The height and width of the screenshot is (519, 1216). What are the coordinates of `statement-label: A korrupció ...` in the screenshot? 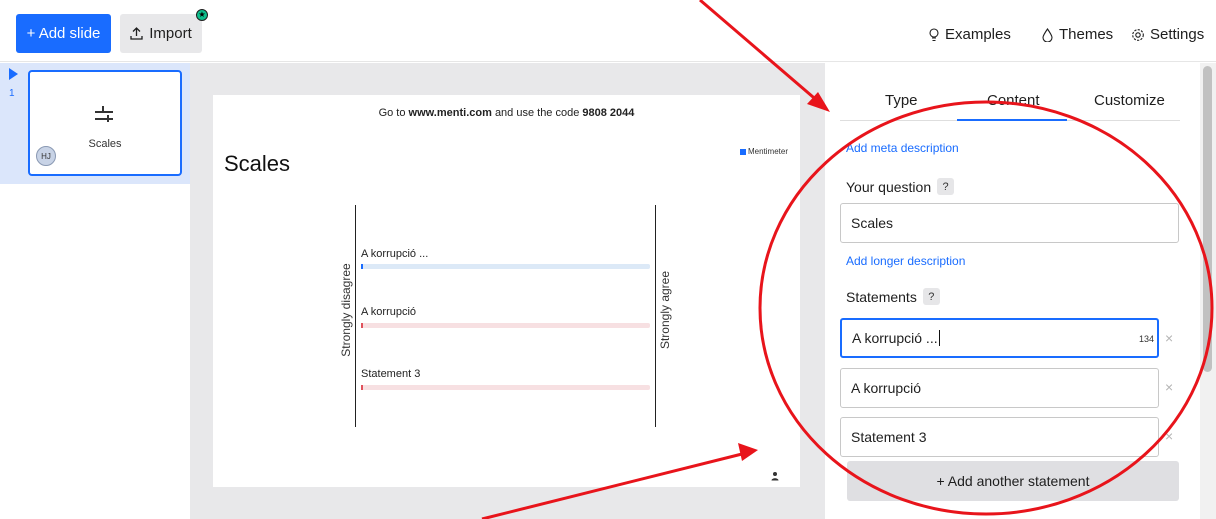 It's located at (395, 254).